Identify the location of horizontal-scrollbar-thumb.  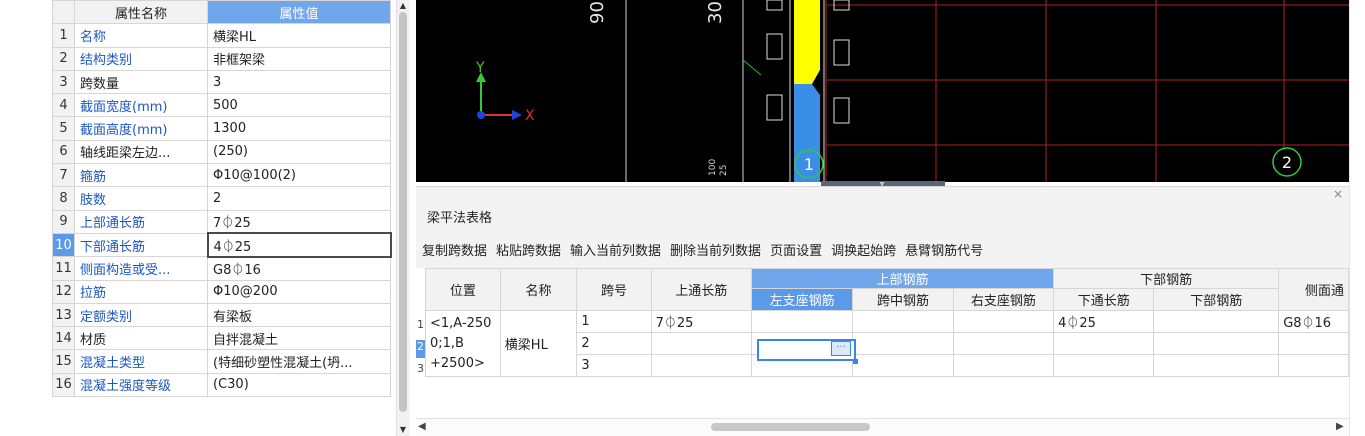
(790, 427).